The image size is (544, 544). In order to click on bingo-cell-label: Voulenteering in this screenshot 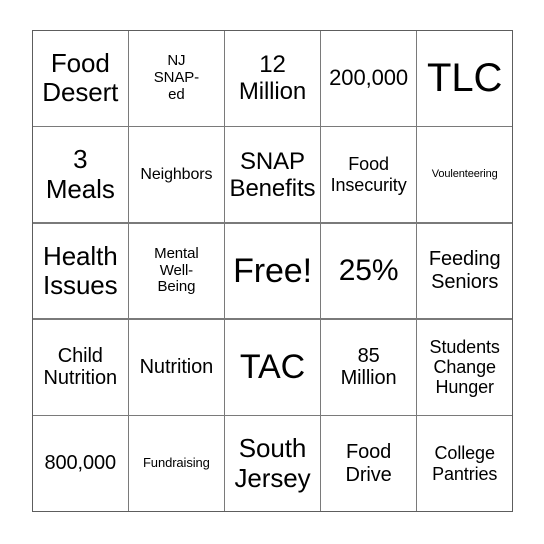, I will do `click(464, 174)`.